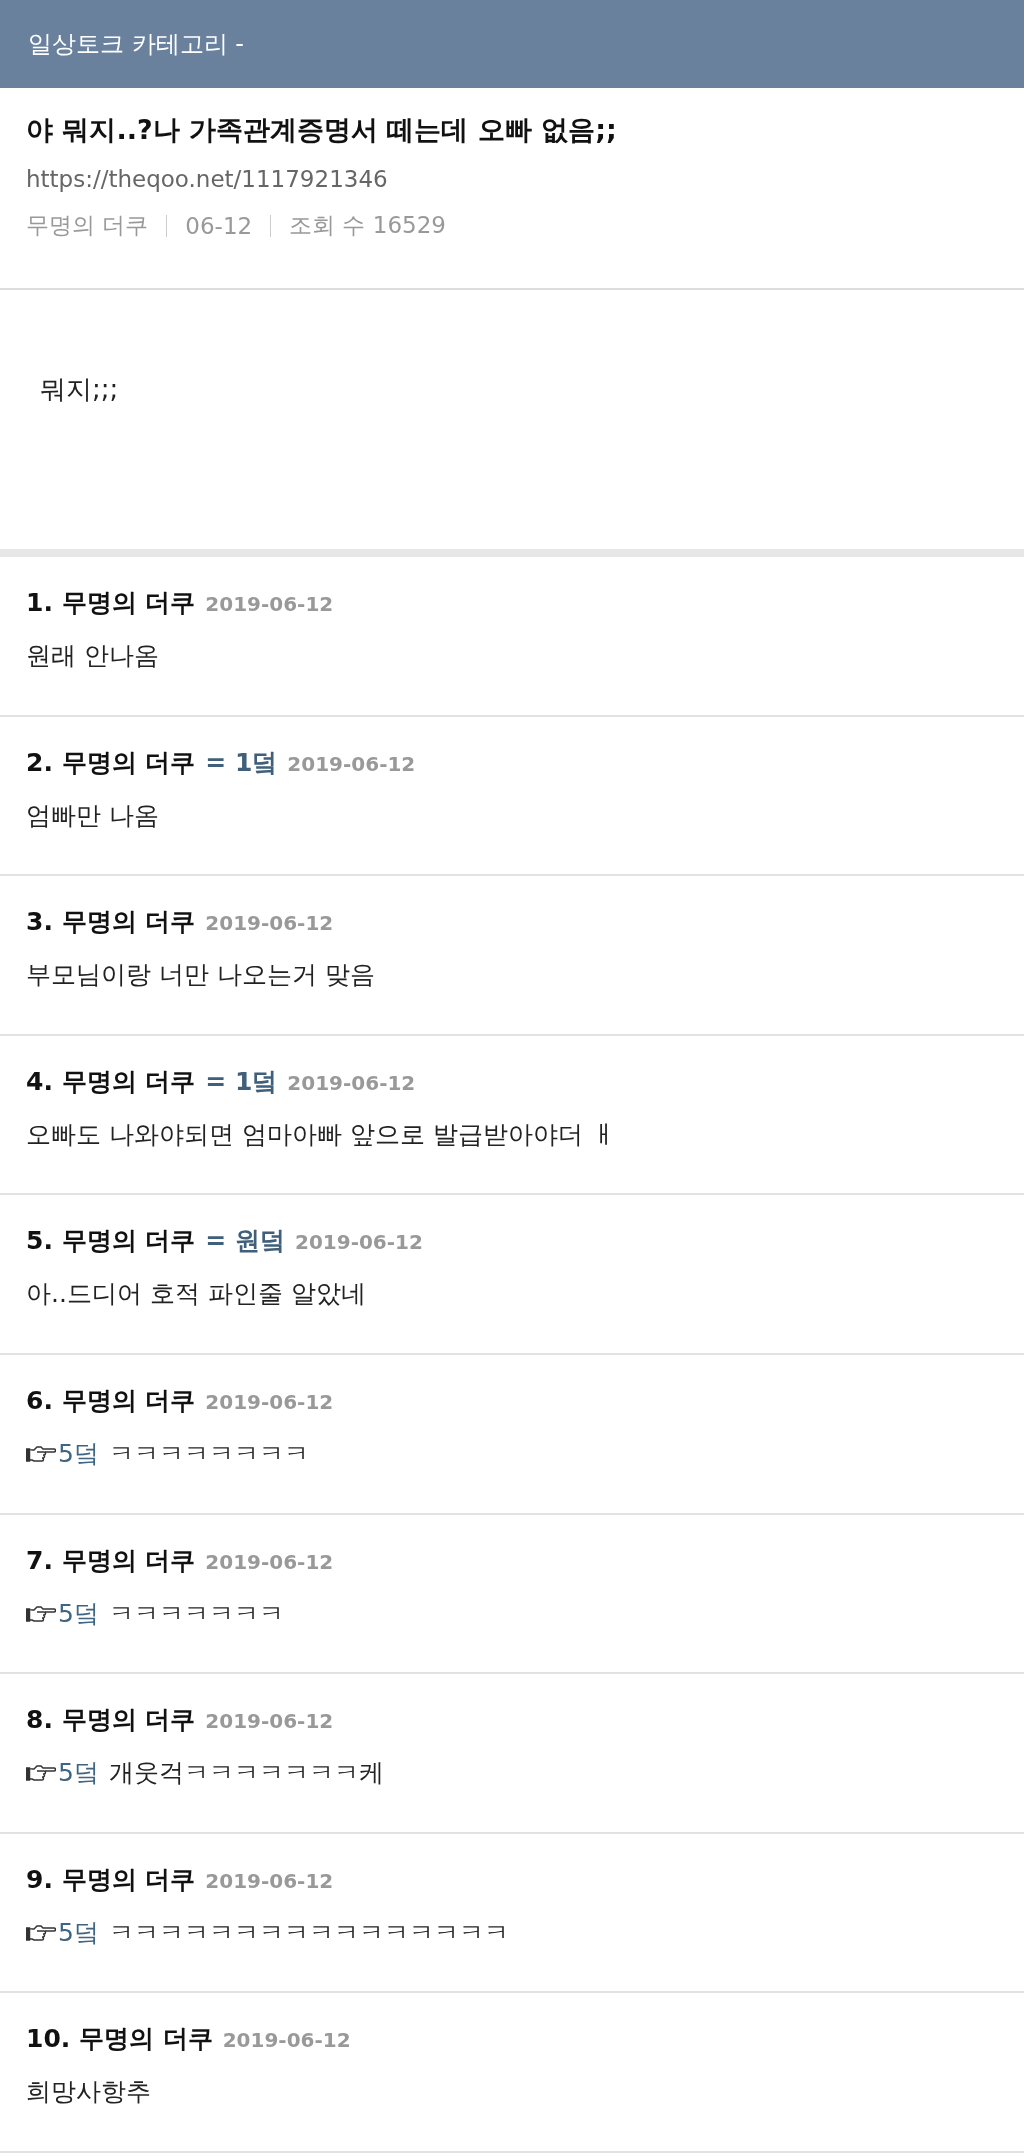 This screenshot has height=2156, width=1024. What do you see at coordinates (219, 225) in the screenshot?
I see `post-date: 06-12` at bounding box center [219, 225].